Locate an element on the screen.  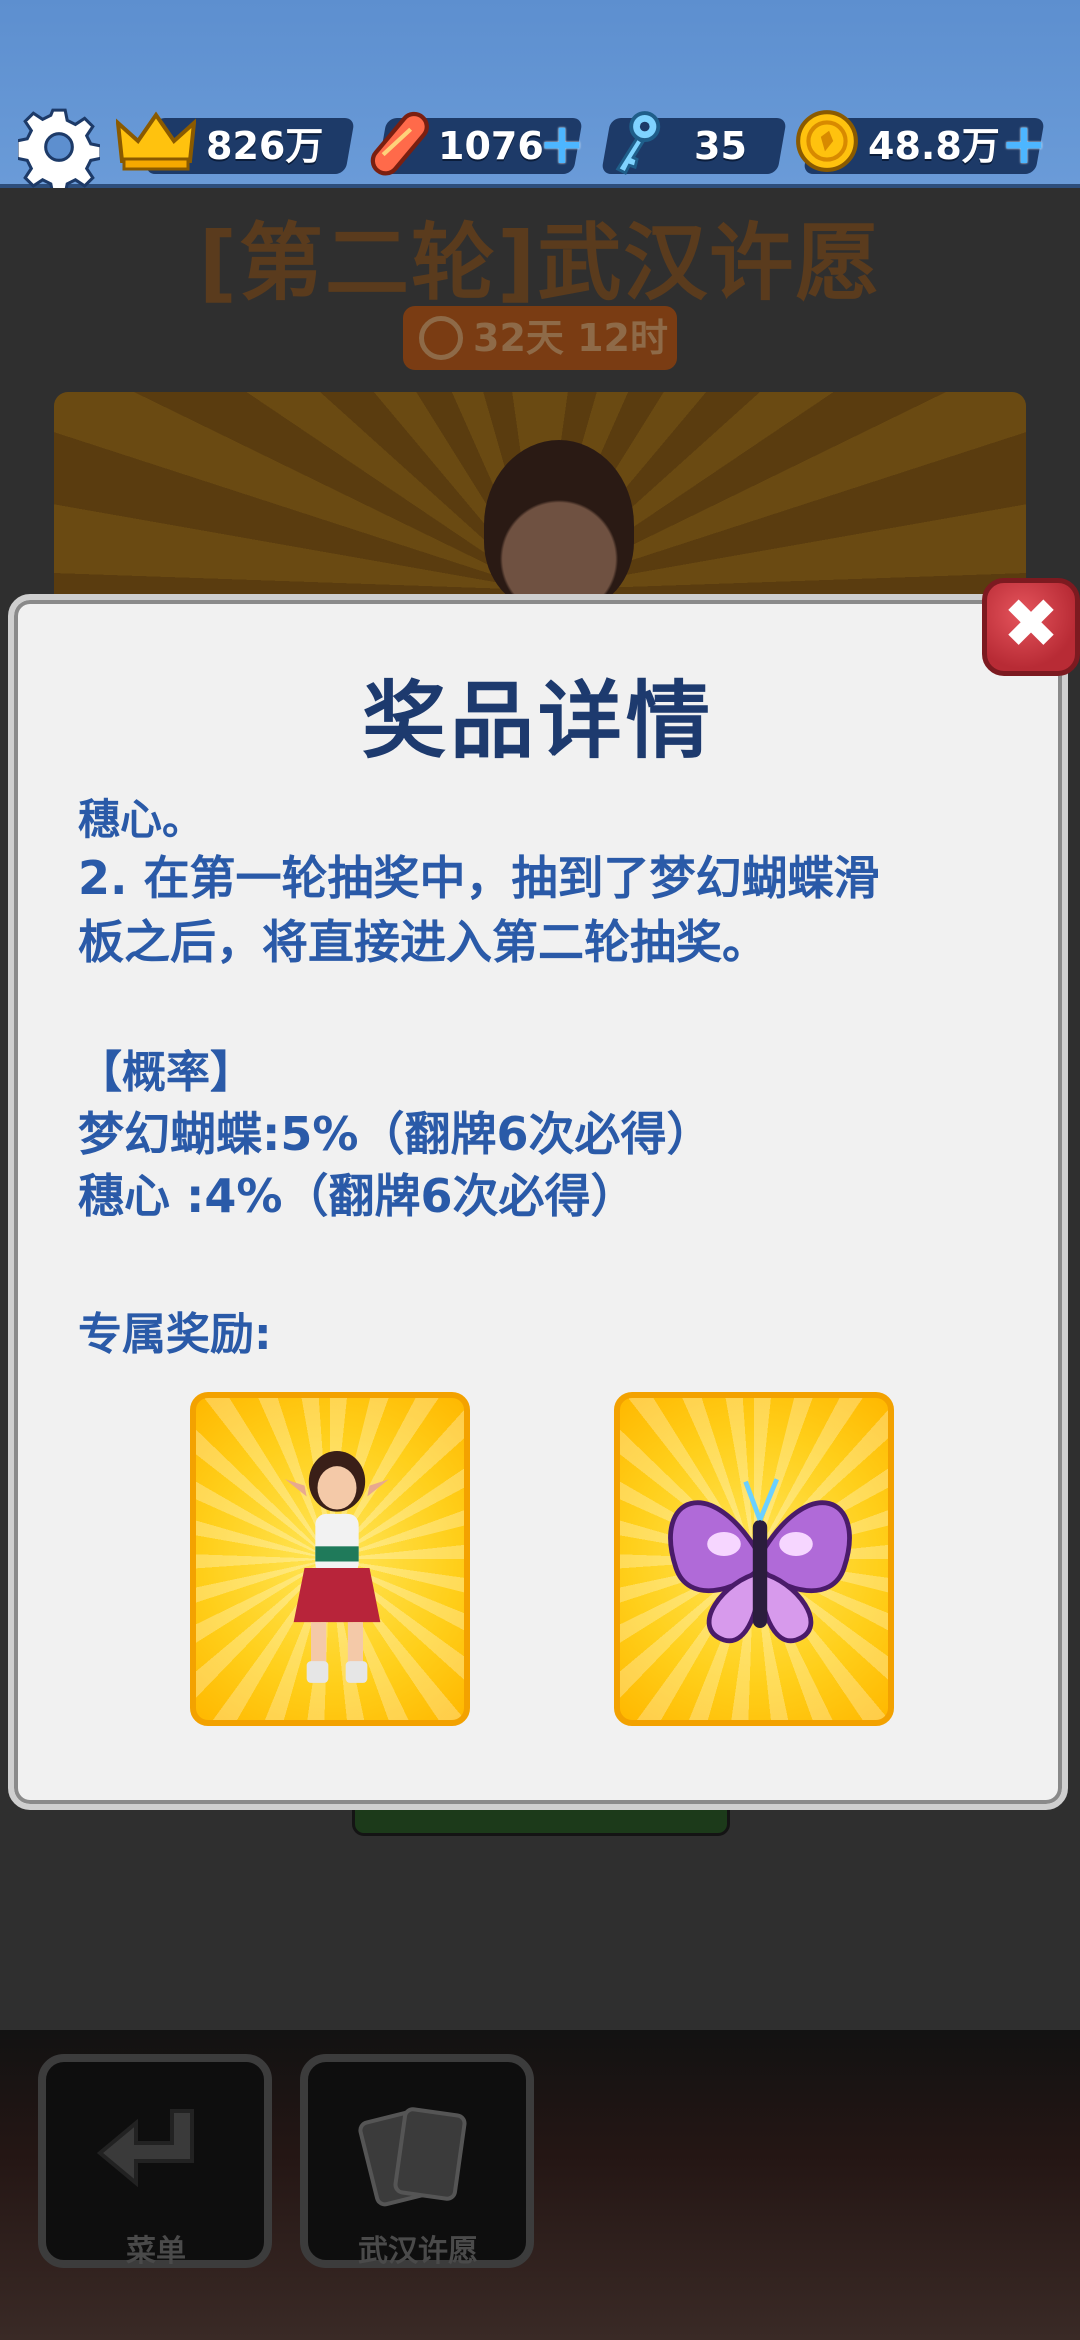
crowns-value: 826万 is located at coordinates (265, 146).